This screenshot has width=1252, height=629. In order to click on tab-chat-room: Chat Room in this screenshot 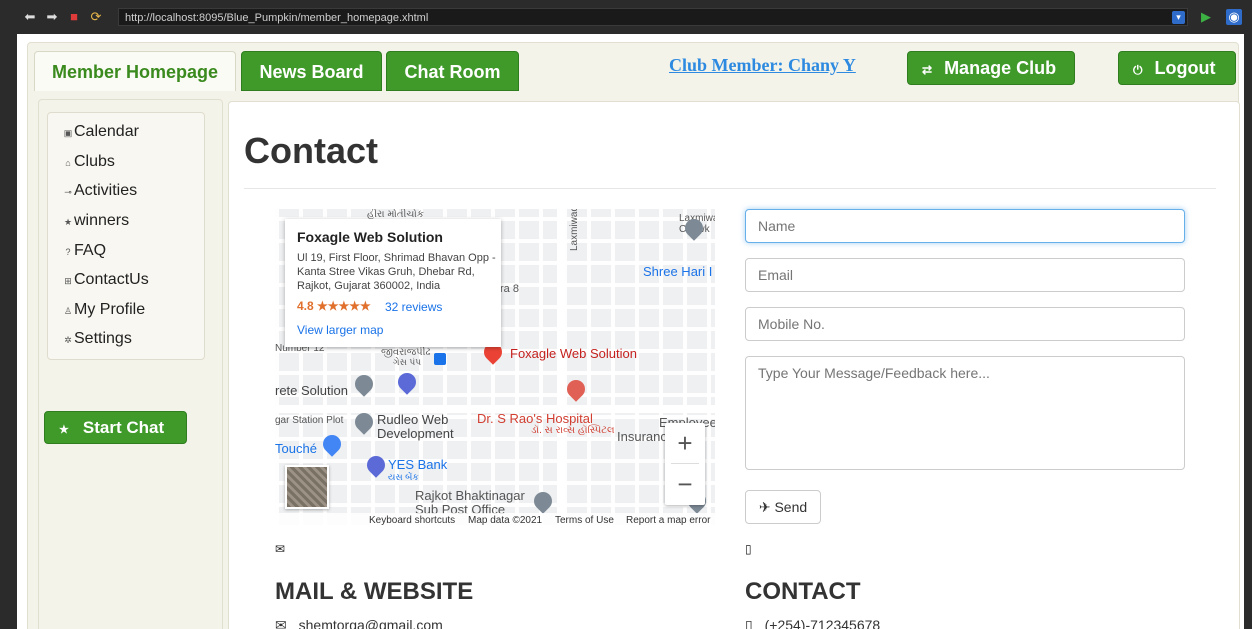, I will do `click(452, 71)`.